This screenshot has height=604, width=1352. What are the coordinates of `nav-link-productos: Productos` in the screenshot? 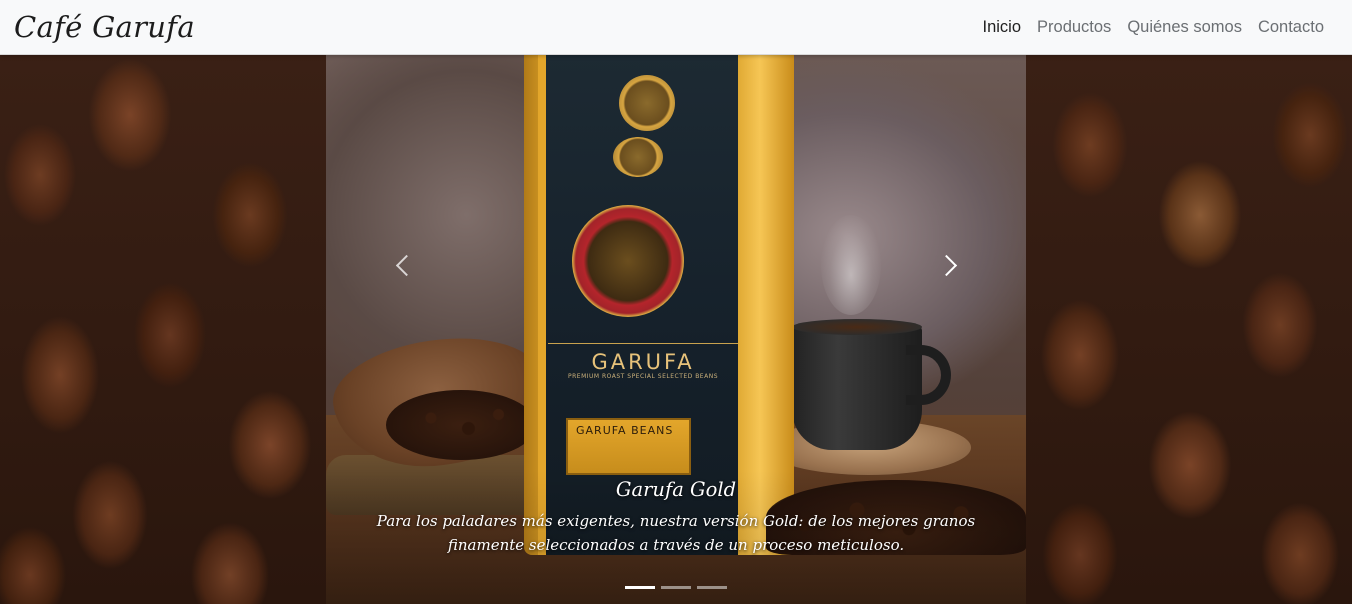 It's located at (1074, 27).